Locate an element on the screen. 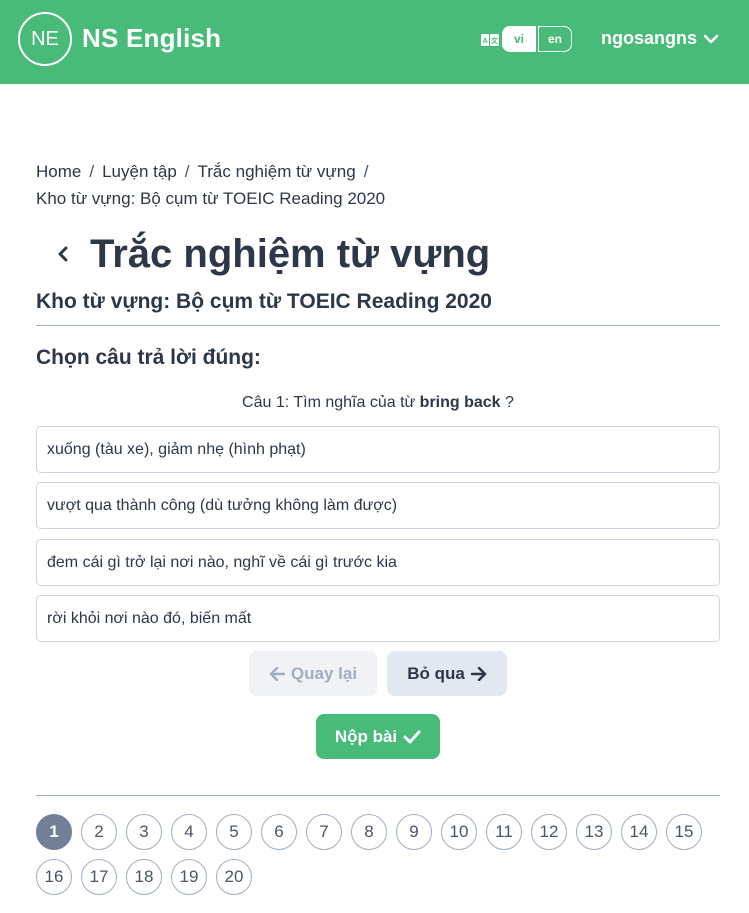  page-number-3: 3 is located at coordinates (144, 832).